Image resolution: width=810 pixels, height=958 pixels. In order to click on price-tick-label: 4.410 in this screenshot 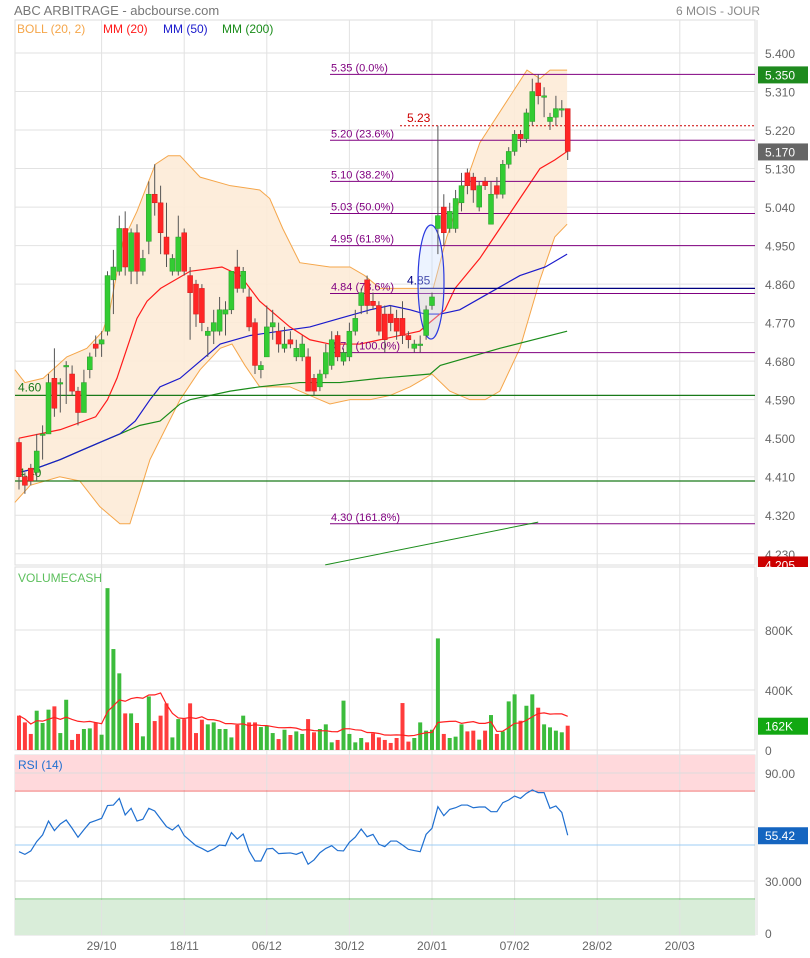, I will do `click(780, 478)`.